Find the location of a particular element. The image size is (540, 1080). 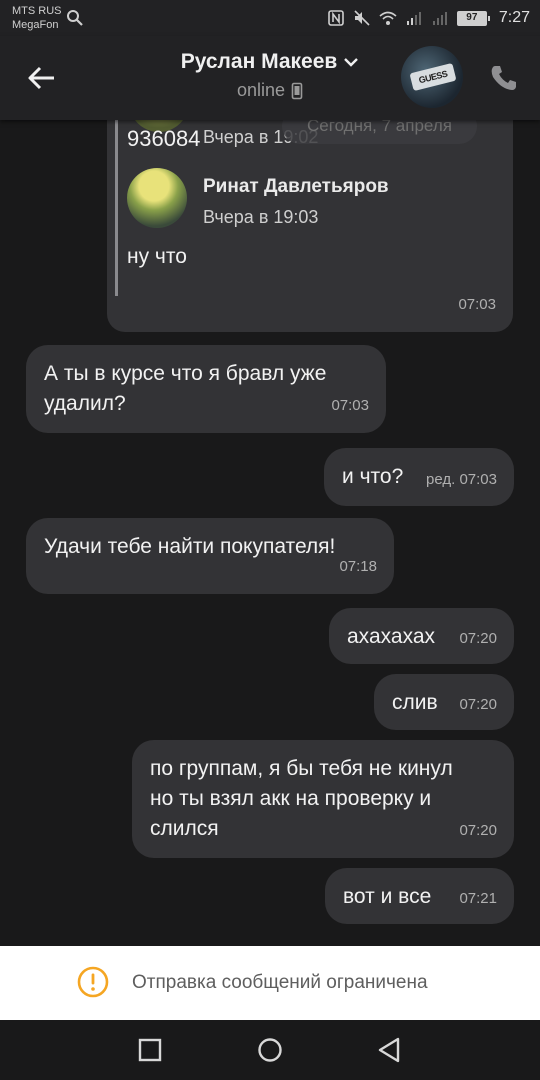

carrier-1: MTS RUS is located at coordinates (37, 11).